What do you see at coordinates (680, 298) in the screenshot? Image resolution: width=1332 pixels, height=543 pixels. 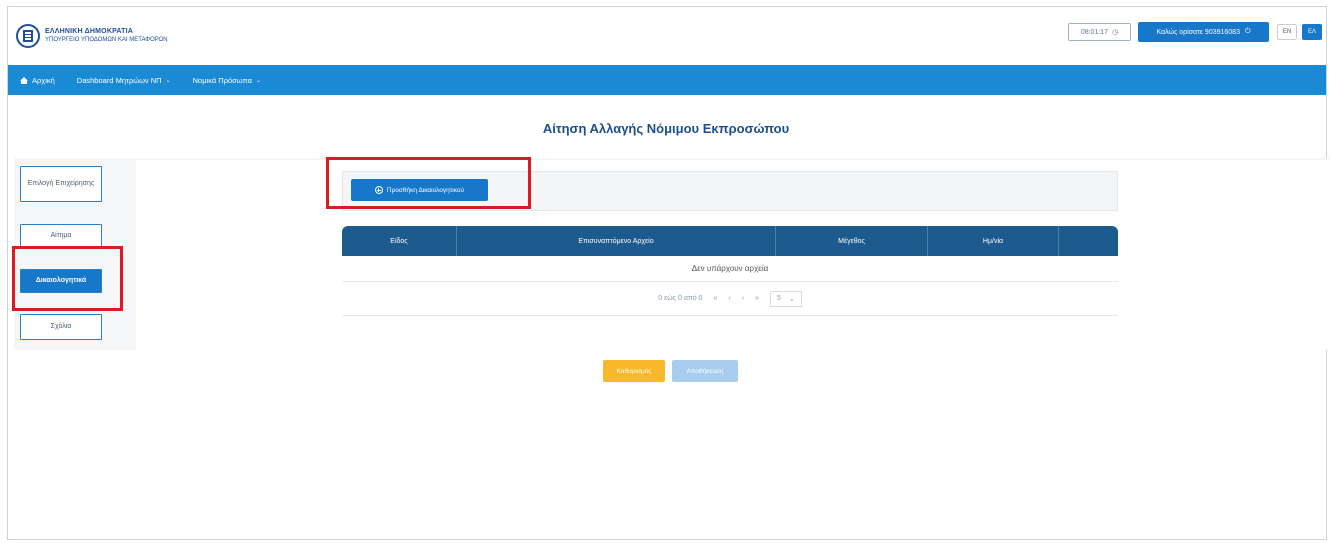 I see `pager-range: 0 εώς 0 από 0` at bounding box center [680, 298].